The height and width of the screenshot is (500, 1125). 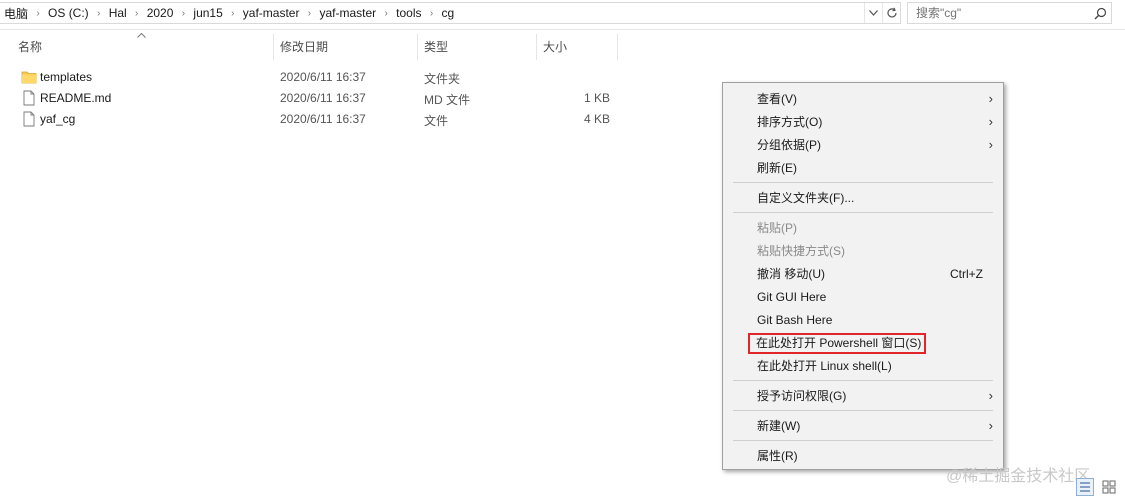 What do you see at coordinates (596, 119) in the screenshot?
I see `file-size: 4 KB` at bounding box center [596, 119].